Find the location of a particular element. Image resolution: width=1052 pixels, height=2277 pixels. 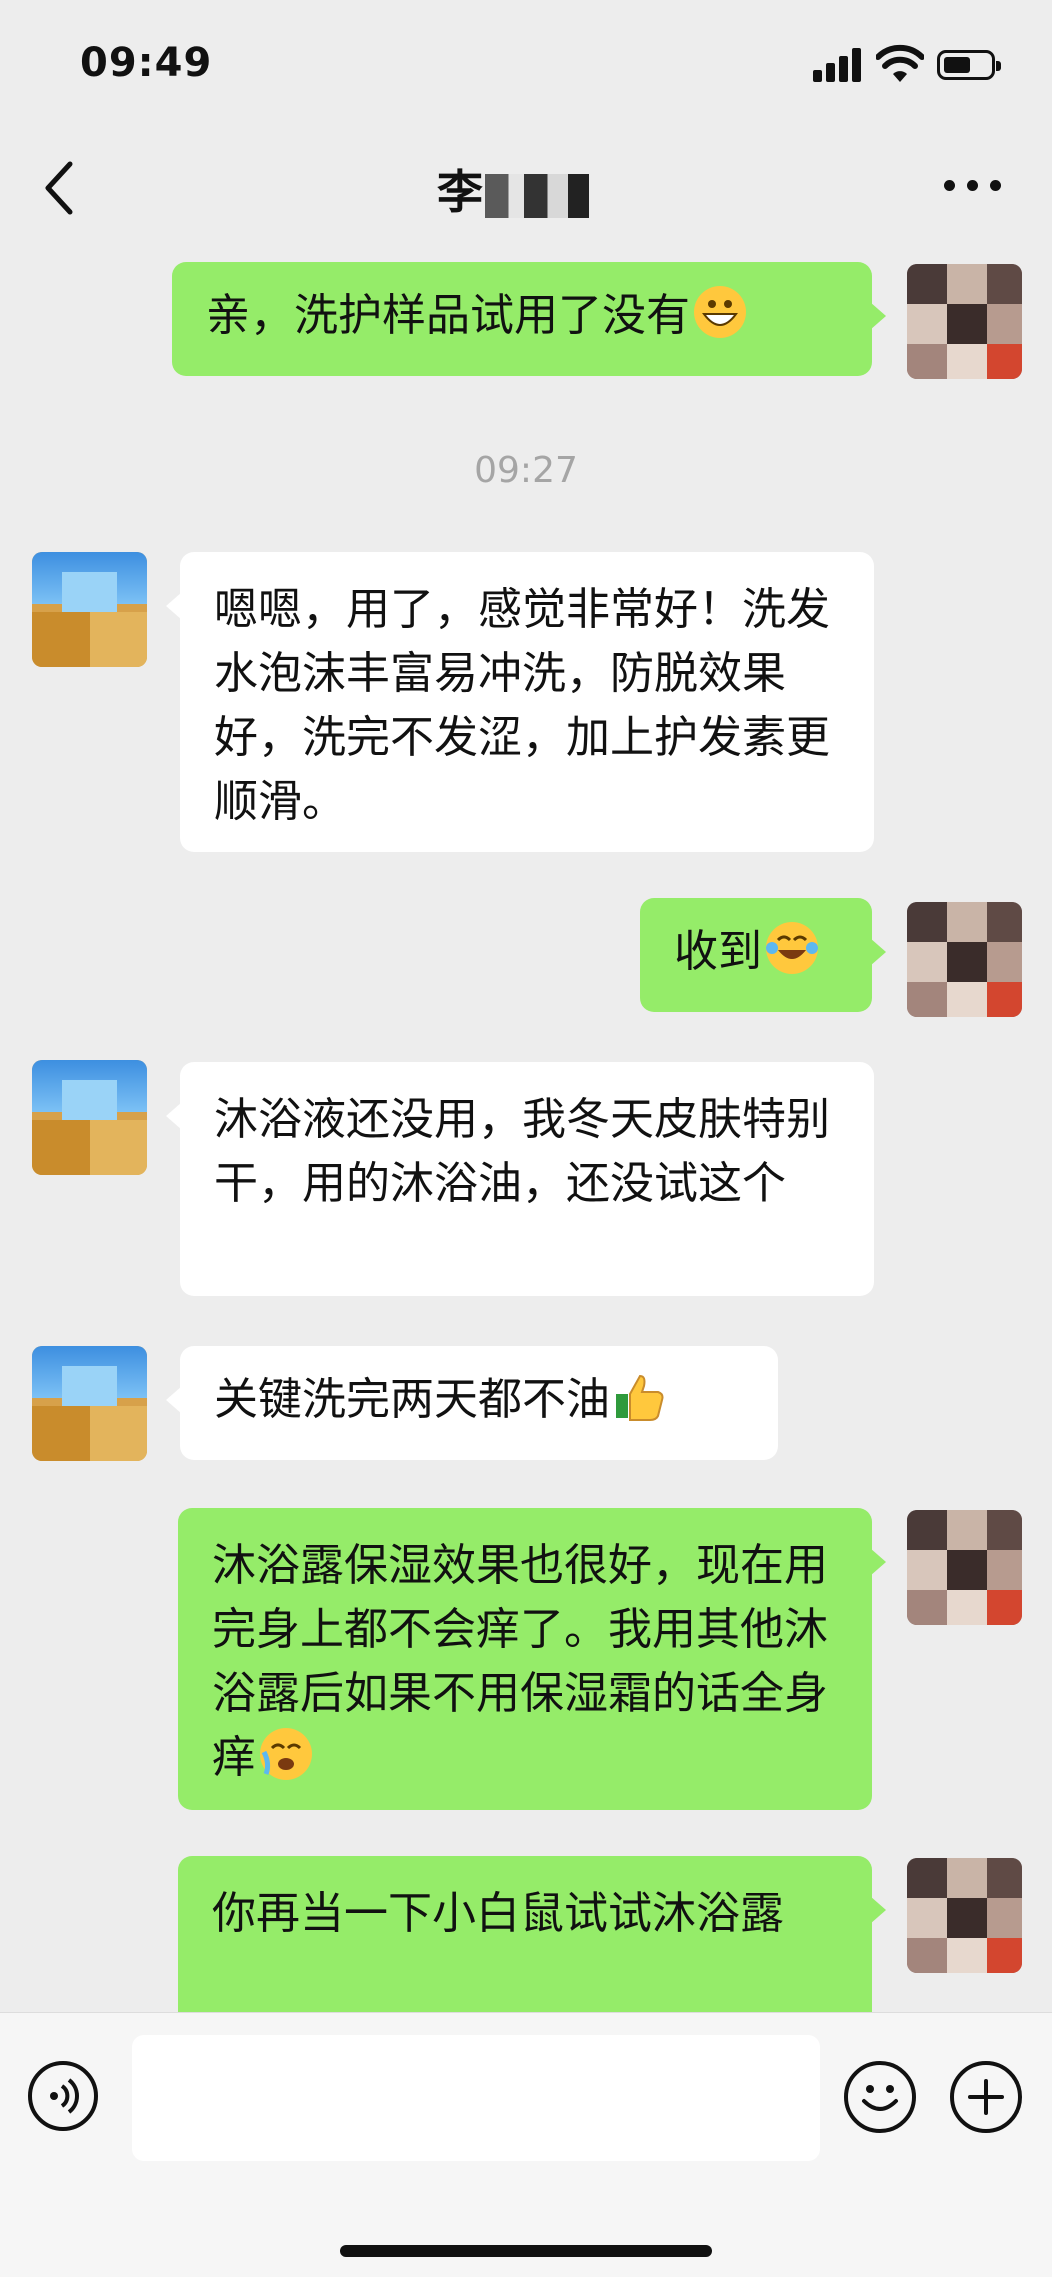

message-bubble-sent: 你再当一下小白鼠试试沐浴露 is located at coordinates (532, 1934).